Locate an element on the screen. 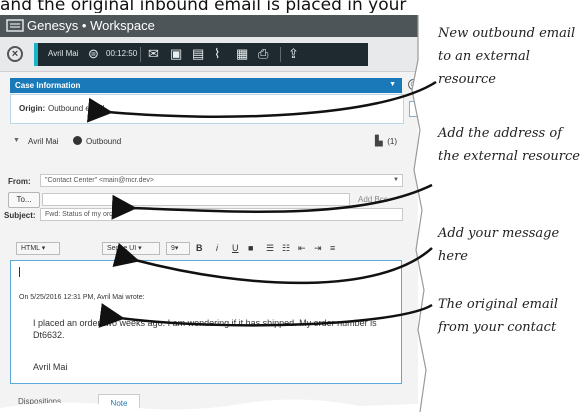 Image resolution: width=581 pixels, height=412 pixels. callout-add-address: Add the address of the external resource is located at coordinates (509, 145).